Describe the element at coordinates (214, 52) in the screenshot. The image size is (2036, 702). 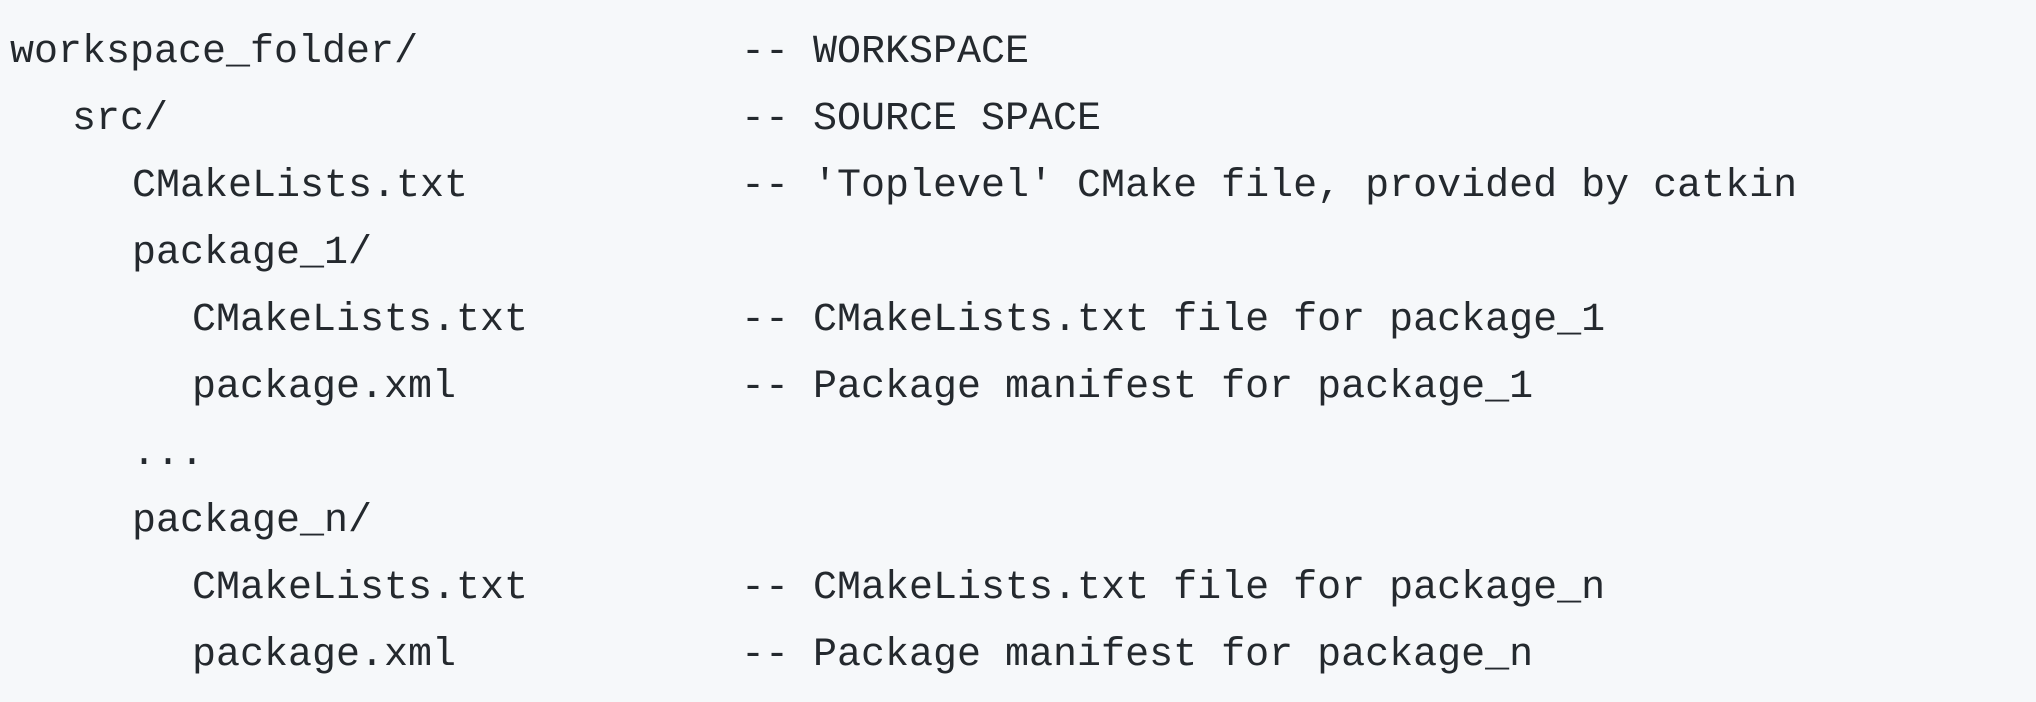
I see `entry-name: workspace_folder/` at that location.